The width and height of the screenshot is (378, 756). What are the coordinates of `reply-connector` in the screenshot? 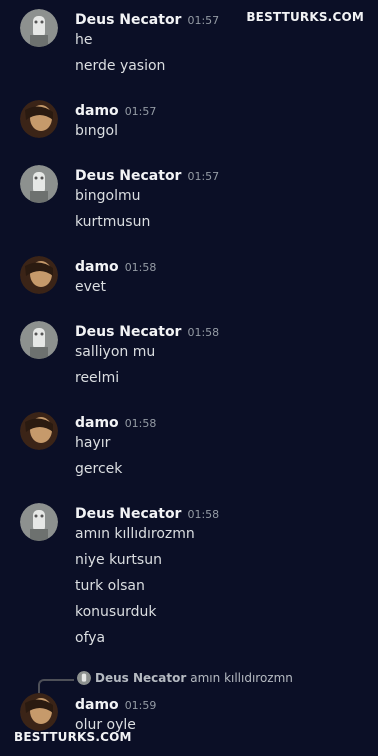 It's located at (56, 686).